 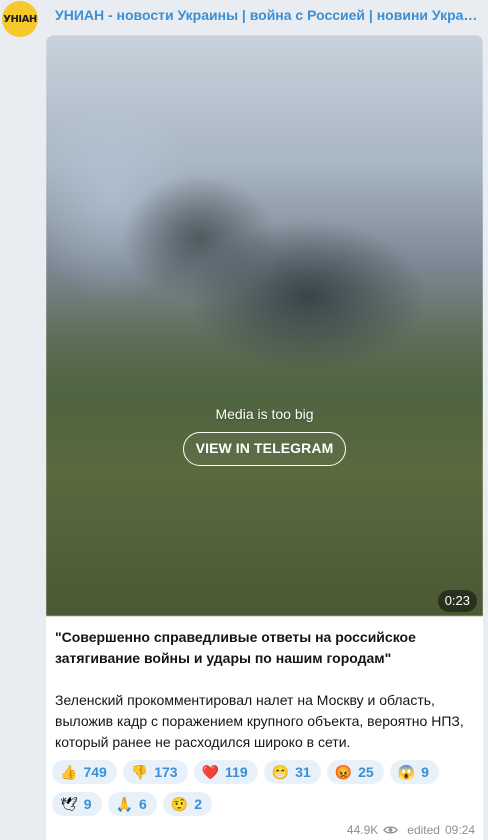 I want to click on raised-eyebrow-face-icon: 🤨, so click(x=179, y=804).